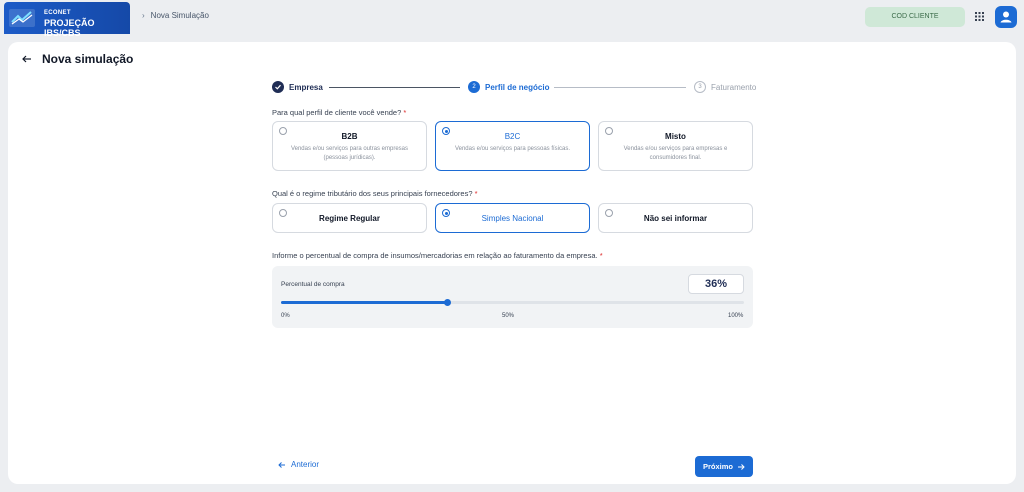 Image resolution: width=1024 pixels, height=492 pixels. Describe the element at coordinates (700, 87) in the screenshot. I see `step-number: 3` at that location.